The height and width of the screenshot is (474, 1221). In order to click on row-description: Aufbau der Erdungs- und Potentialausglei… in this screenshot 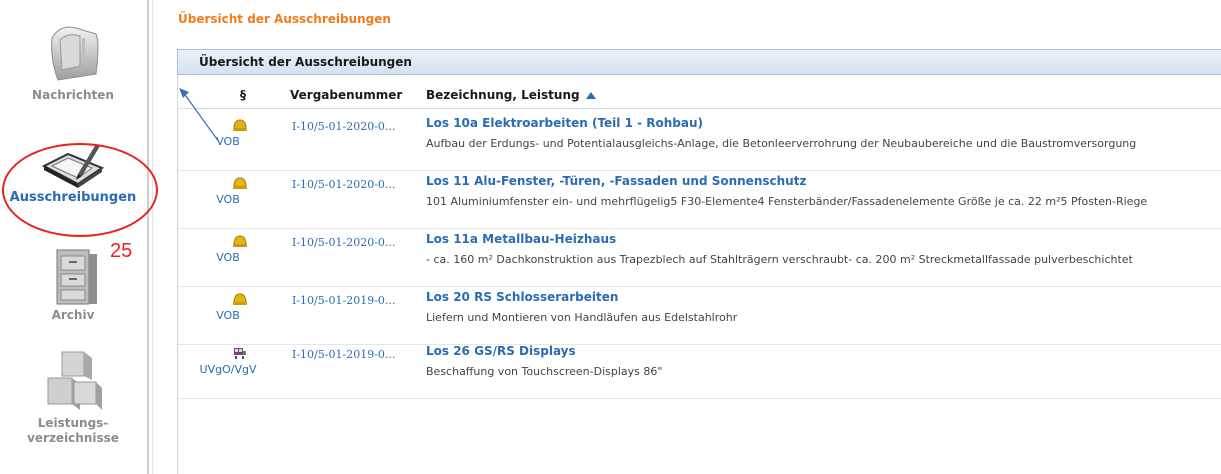, I will do `click(781, 143)`.